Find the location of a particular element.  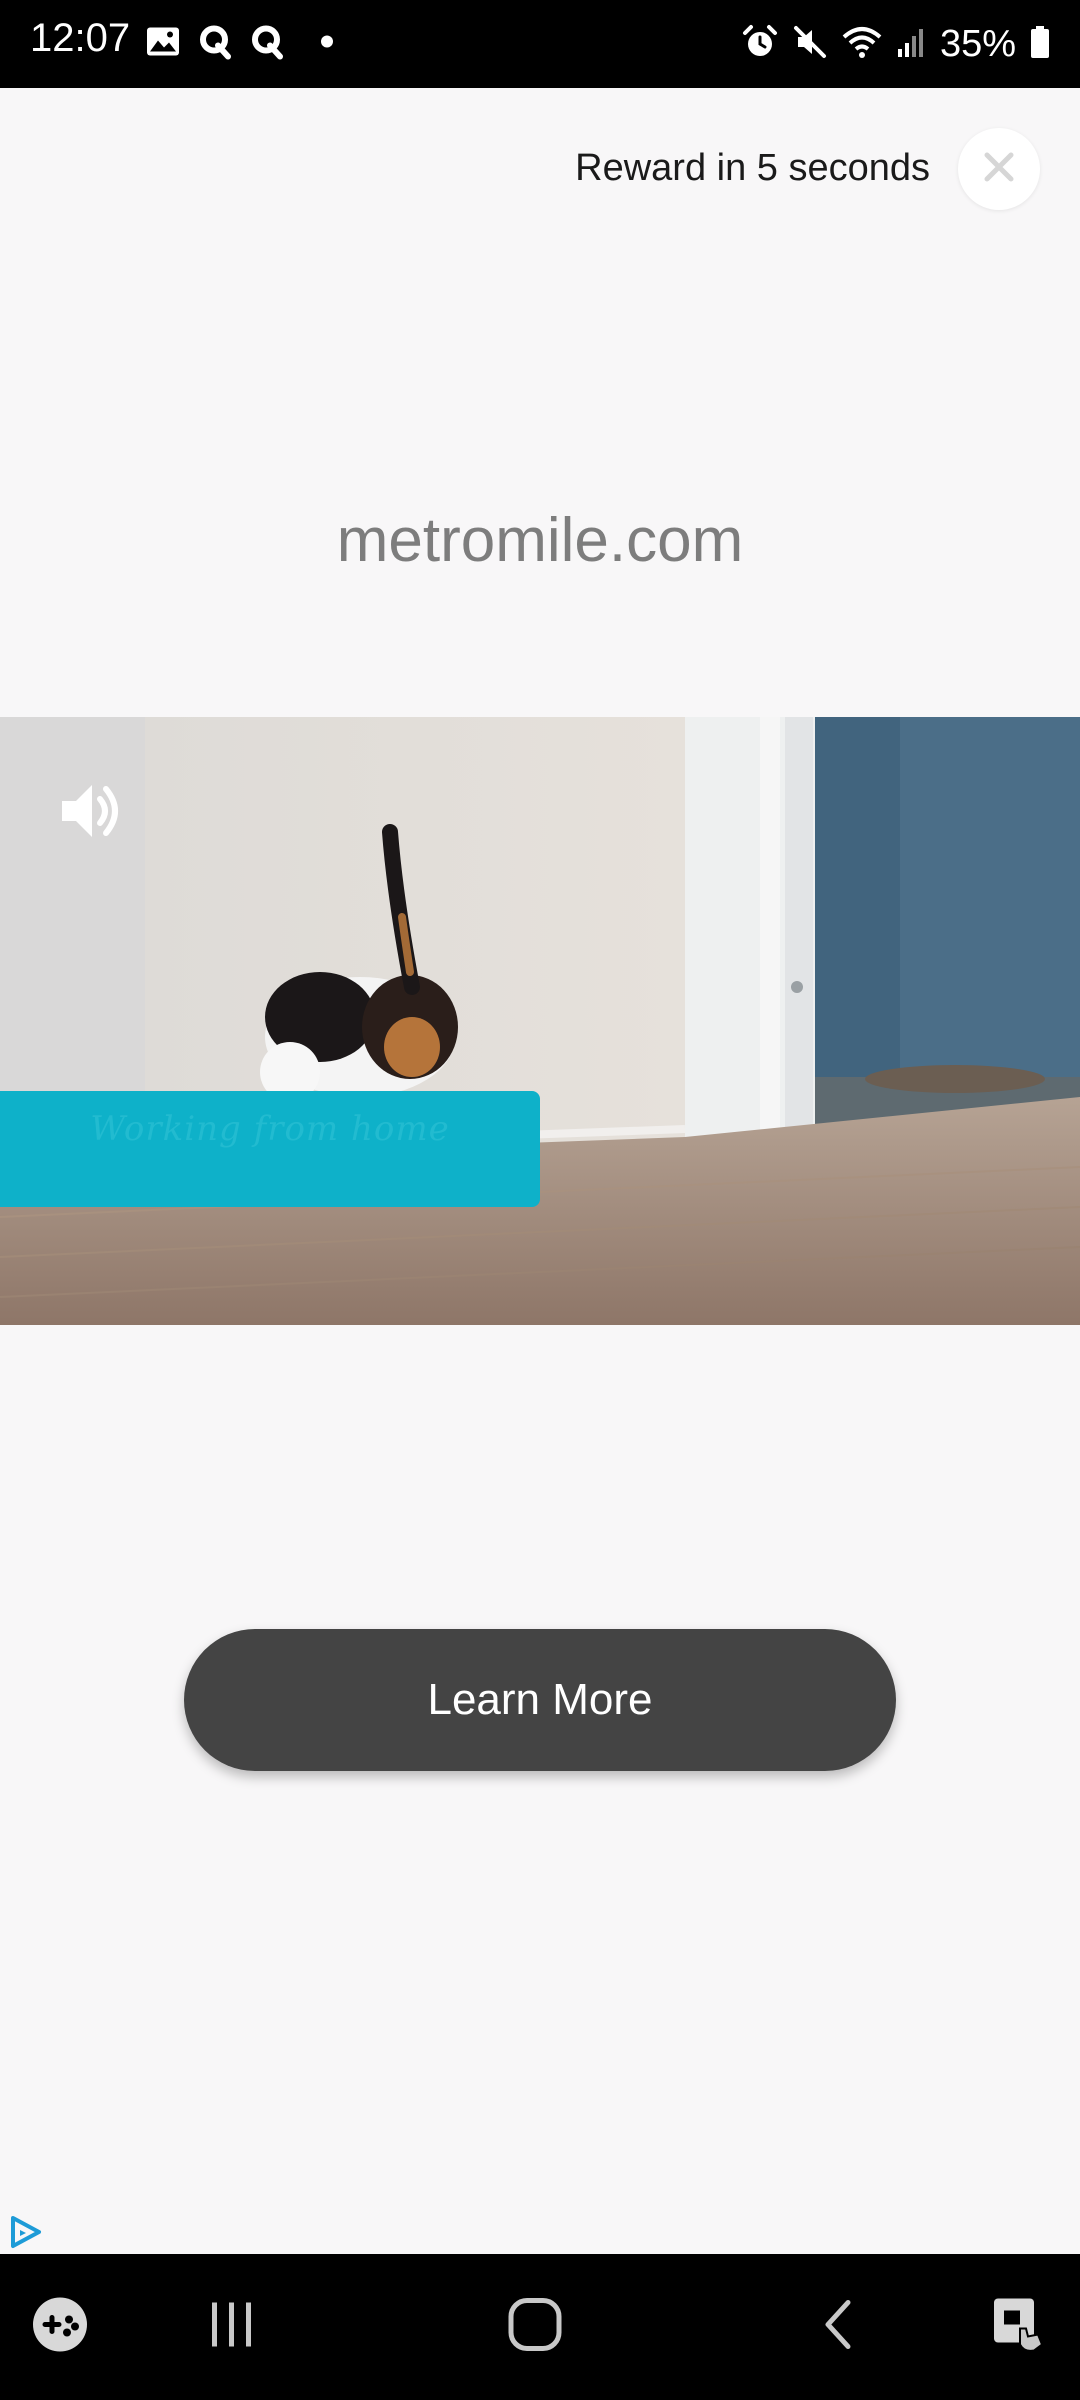

game-launcher-icon is located at coordinates (60, 2327).